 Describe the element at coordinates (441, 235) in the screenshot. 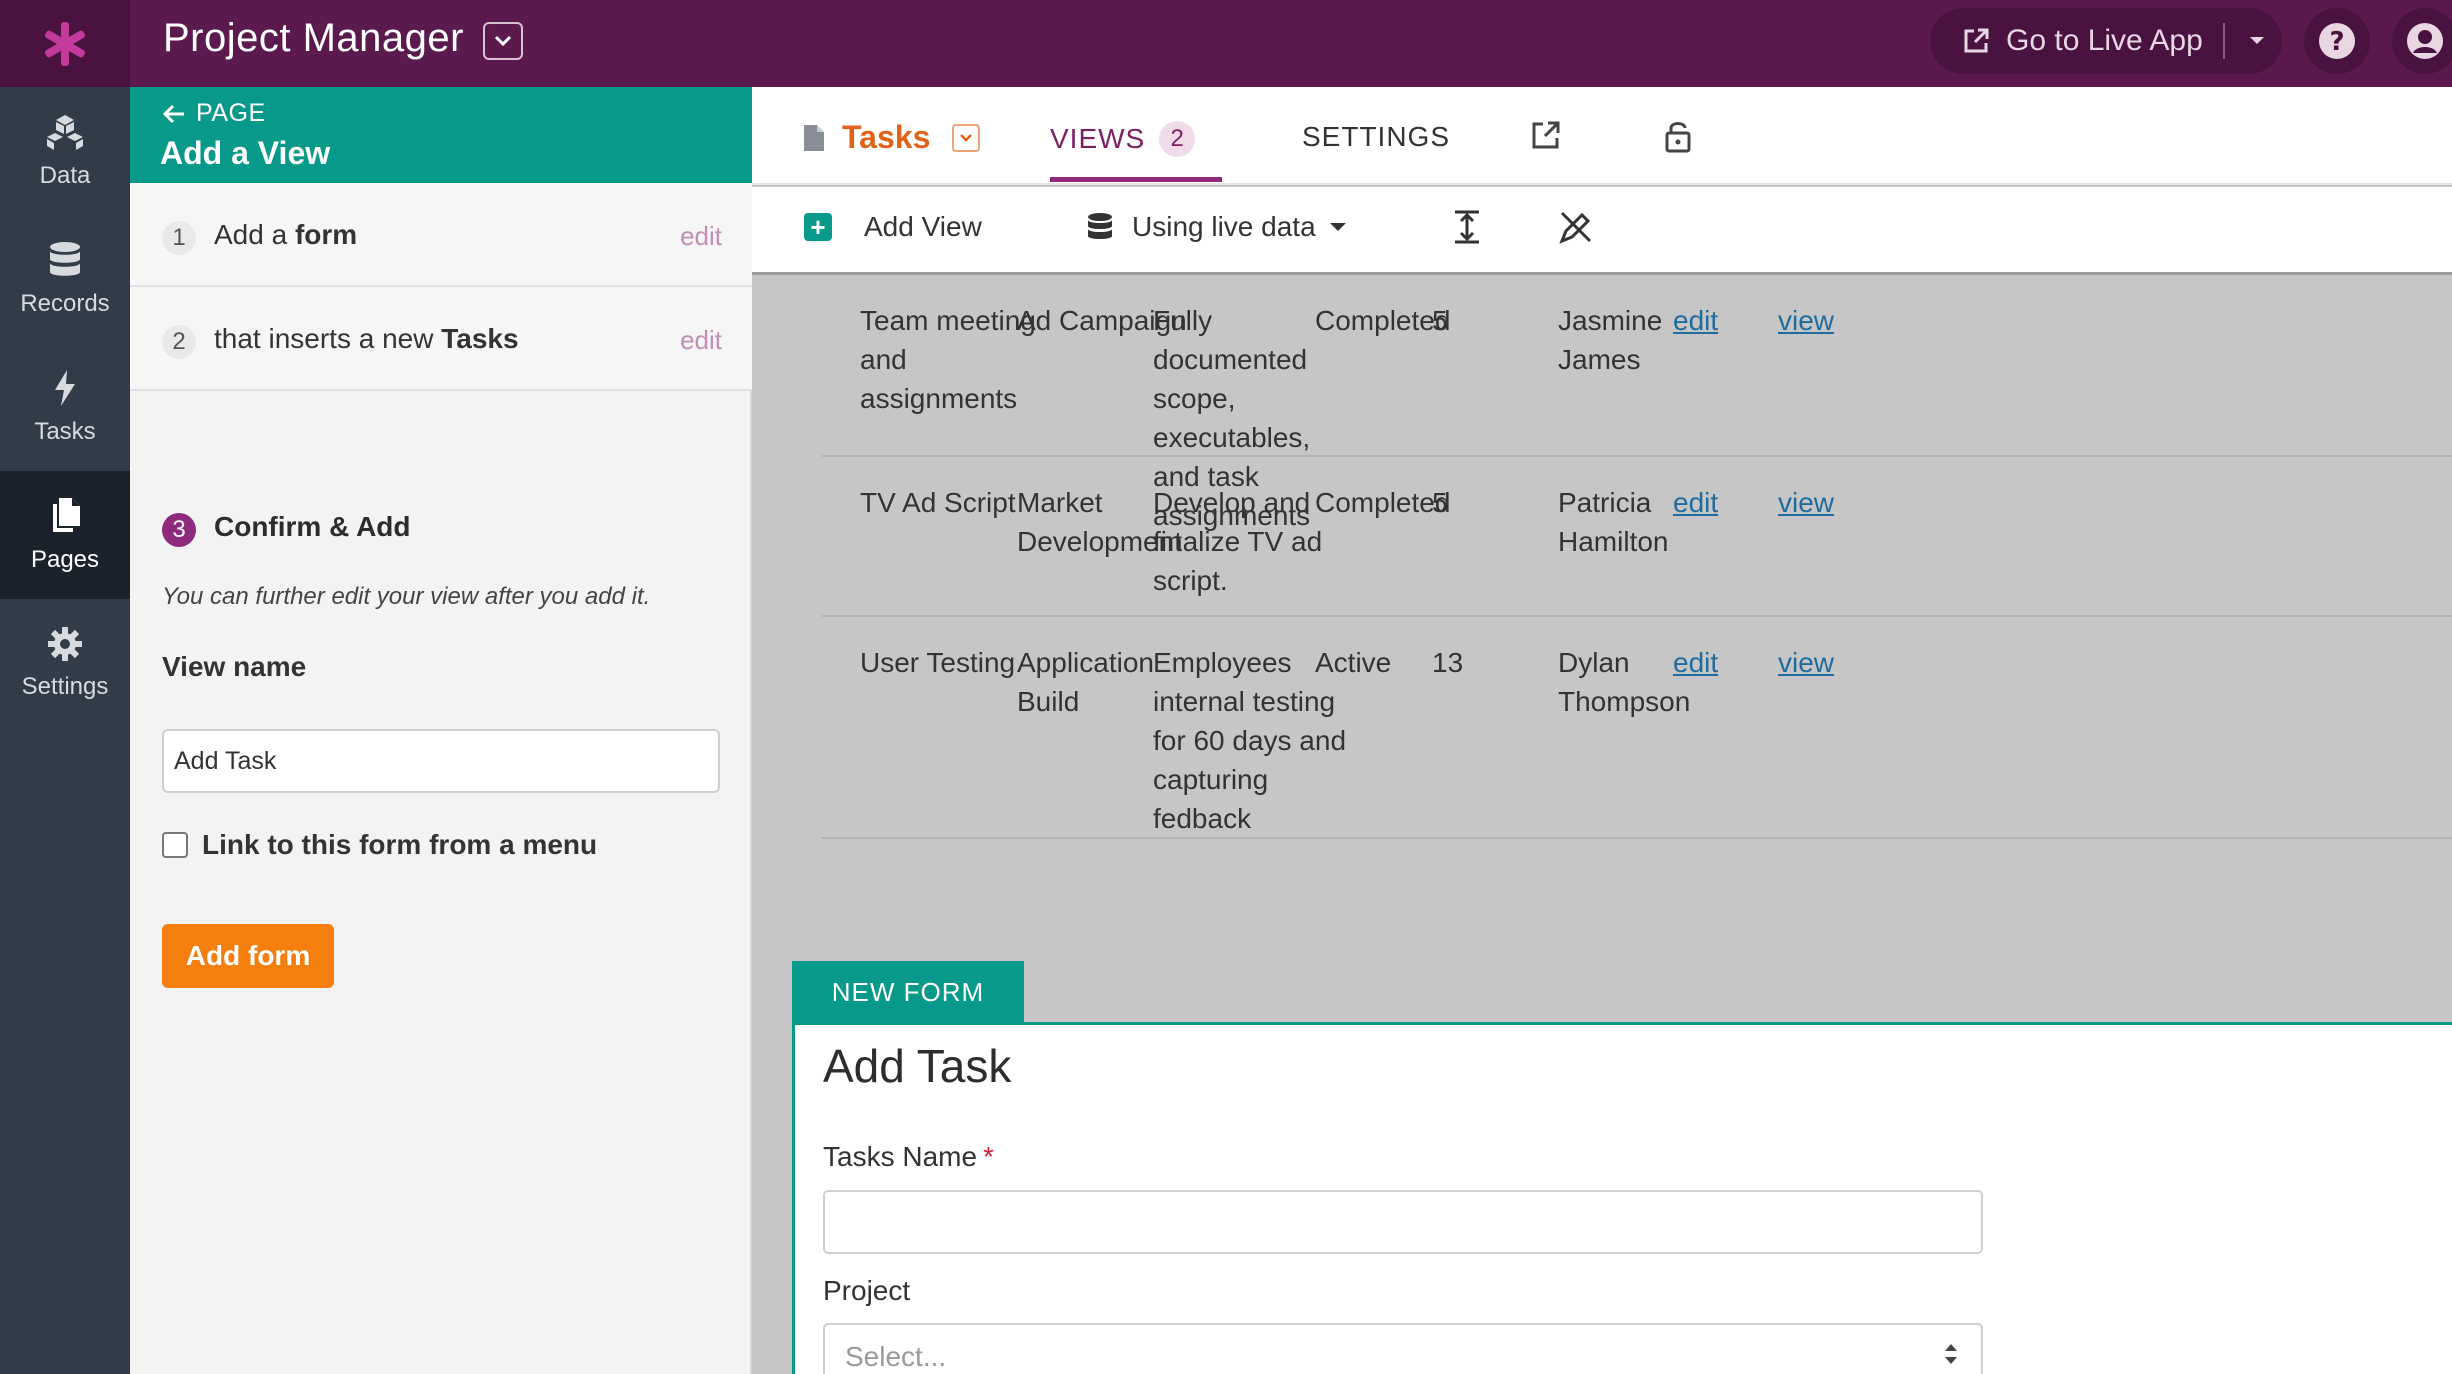

I see `step-1-row: 1 Add a form edit` at that location.